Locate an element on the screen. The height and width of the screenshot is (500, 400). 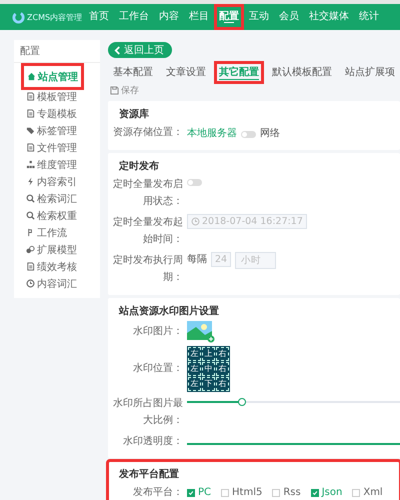
cubes-icon is located at coordinates (30, 249).